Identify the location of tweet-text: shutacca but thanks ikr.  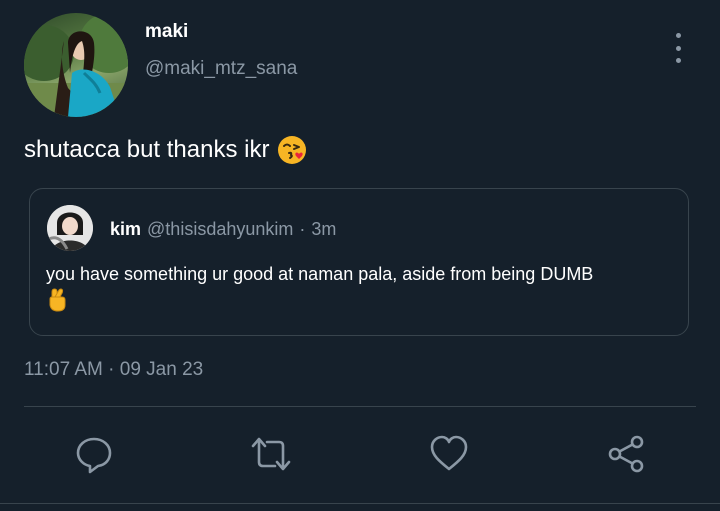
(165, 150).